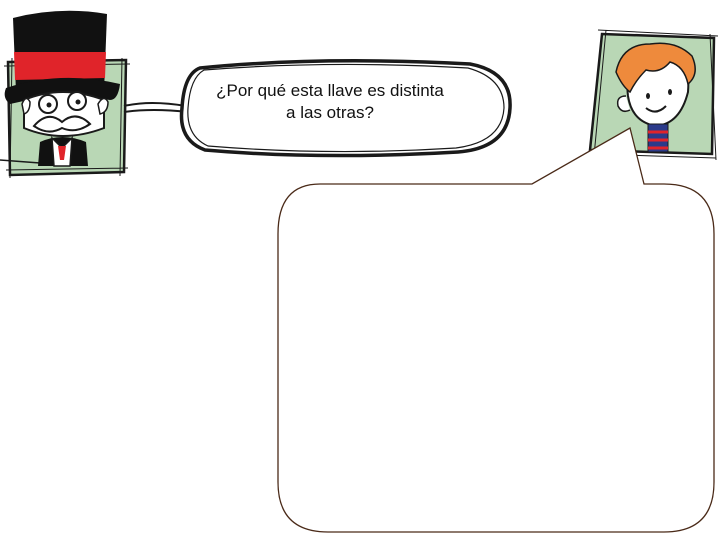 This screenshot has width=725, height=541. What do you see at coordinates (63, 151) in the screenshot?
I see `gentleman-suit` at bounding box center [63, 151].